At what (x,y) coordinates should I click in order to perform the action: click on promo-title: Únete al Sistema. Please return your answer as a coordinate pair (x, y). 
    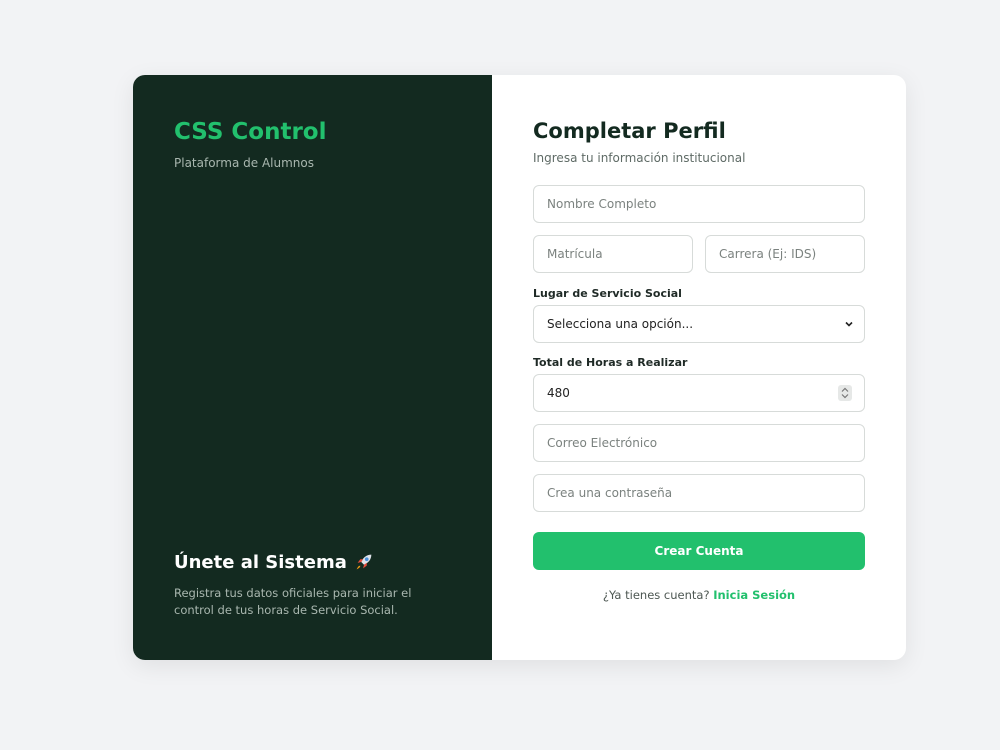
    Looking at the image, I should click on (260, 562).